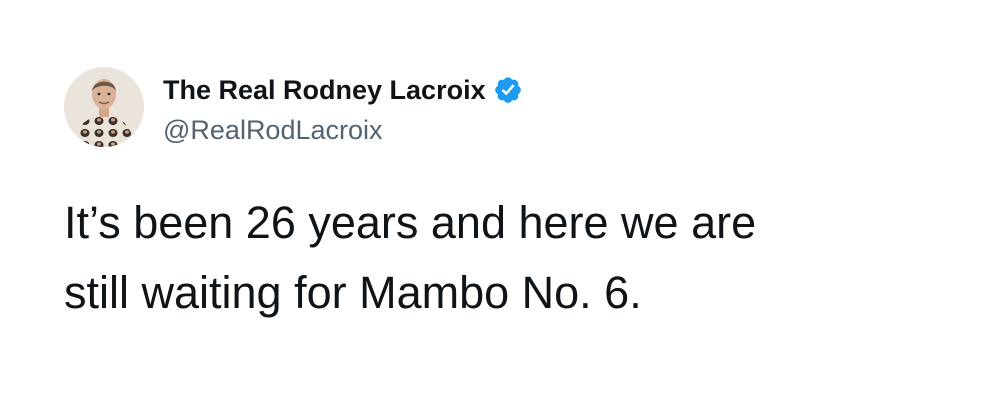 The image size is (1000, 402). I want to click on author-info: The Real Rodney Lacroix @RealRodLacroix, so click(343, 109).